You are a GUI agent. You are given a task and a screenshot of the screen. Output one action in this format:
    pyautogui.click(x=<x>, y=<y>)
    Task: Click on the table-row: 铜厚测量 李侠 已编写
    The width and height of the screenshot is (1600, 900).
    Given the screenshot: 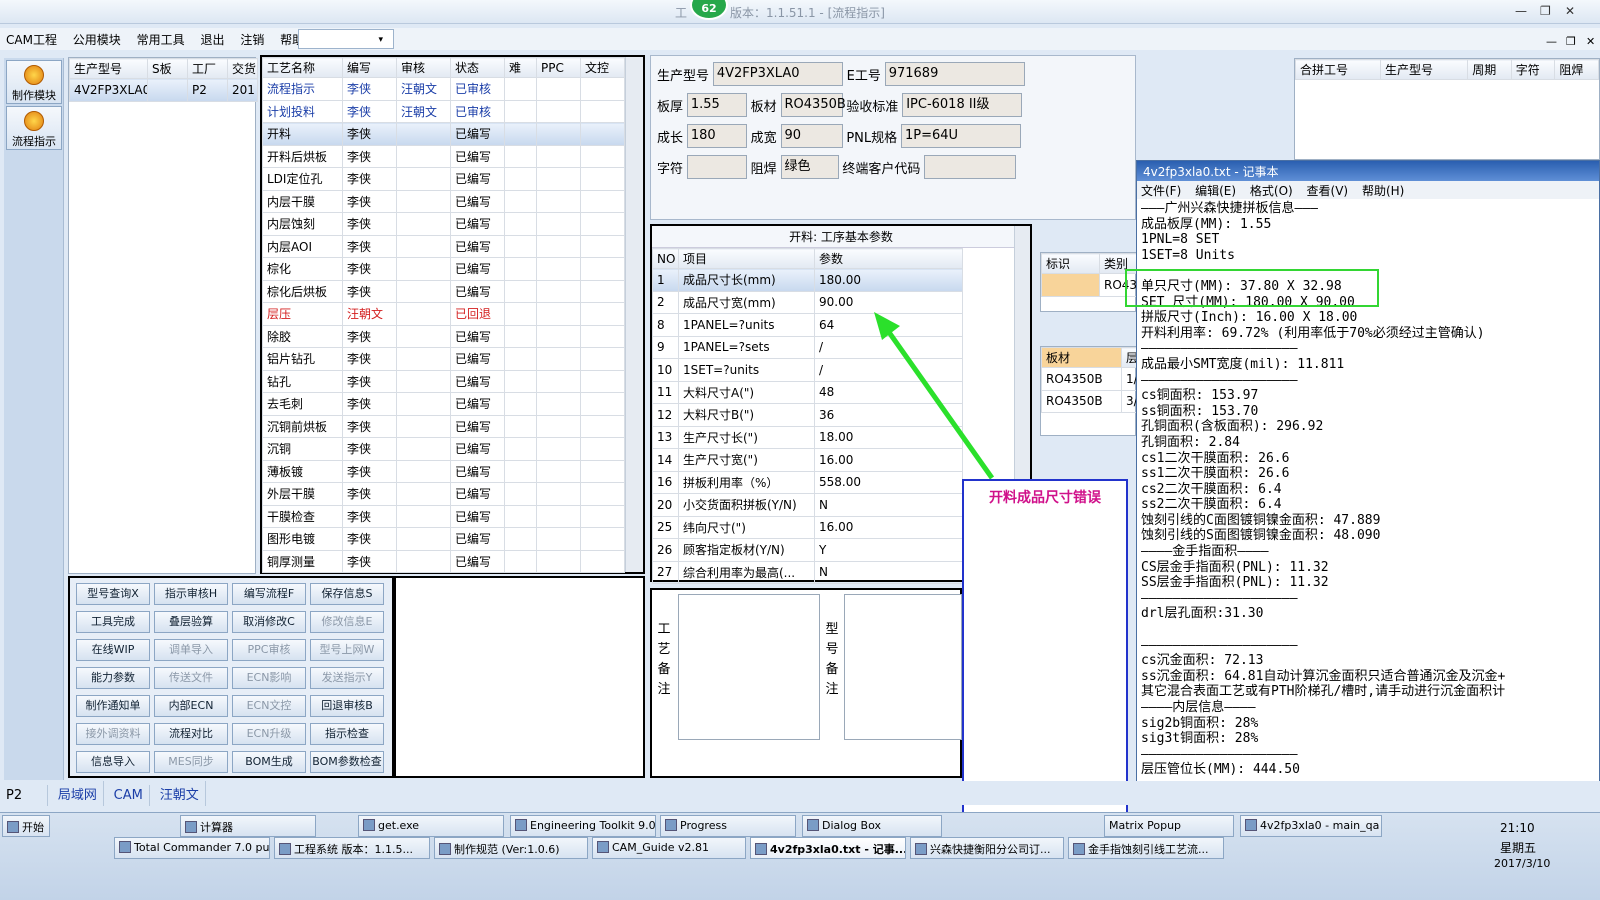 What is the action you would take?
    pyautogui.click(x=443, y=561)
    